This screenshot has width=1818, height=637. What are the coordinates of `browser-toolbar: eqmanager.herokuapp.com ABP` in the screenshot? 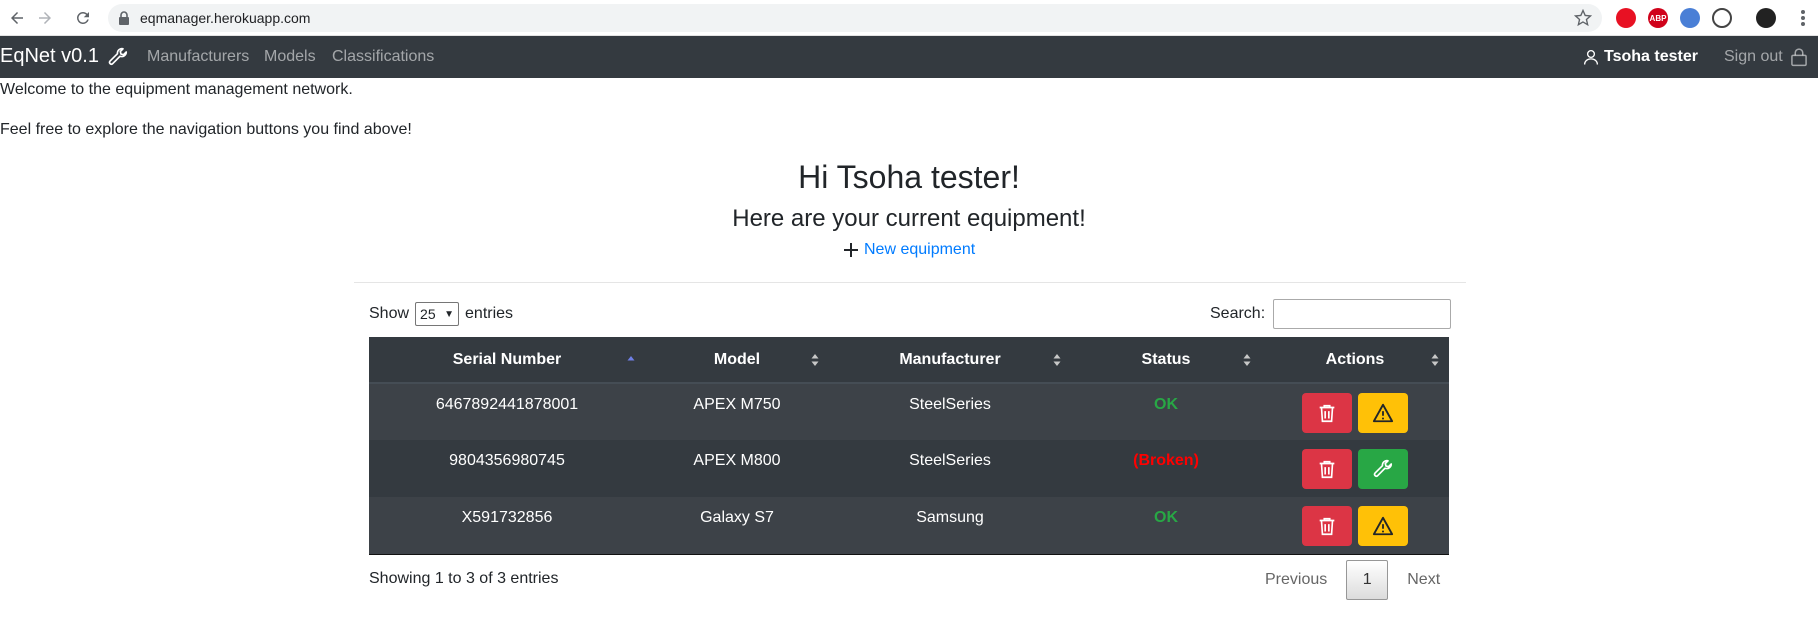 It's located at (909, 18).